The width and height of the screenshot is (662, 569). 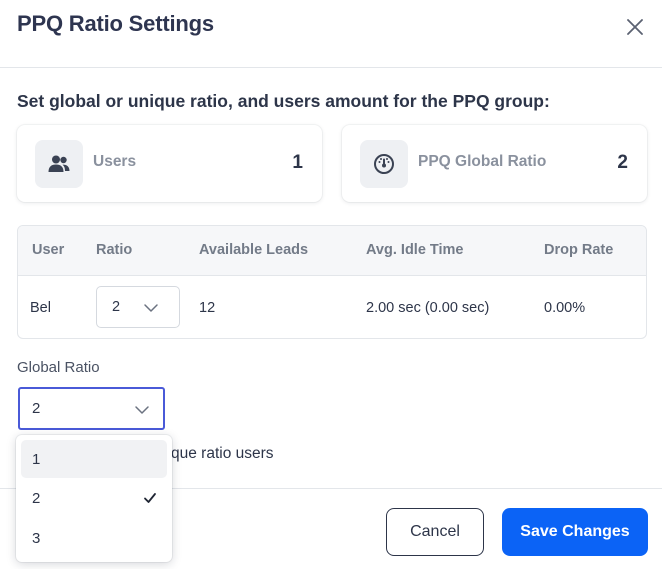 I want to click on users-icon, so click(x=59, y=164).